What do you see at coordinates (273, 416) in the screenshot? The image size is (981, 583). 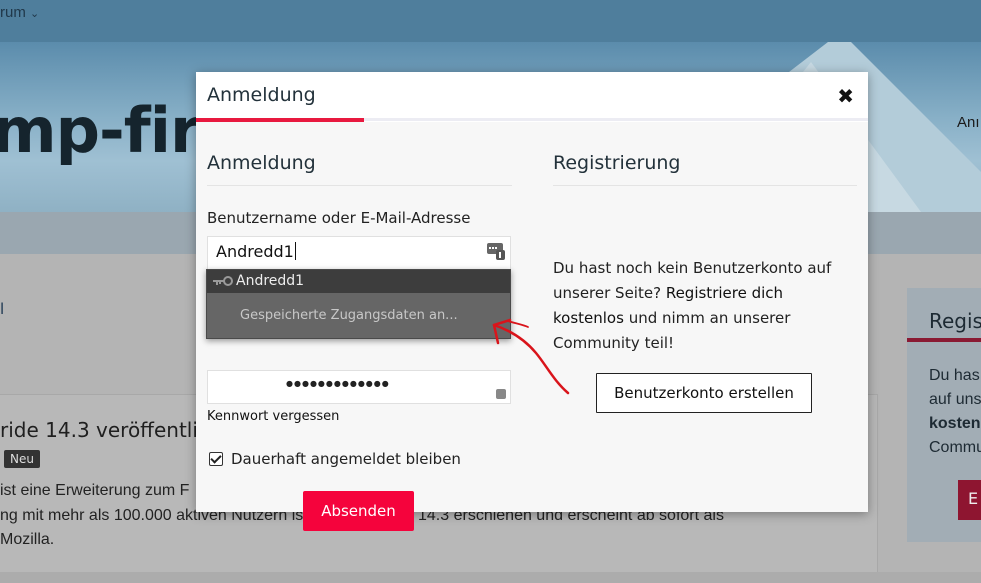 I see `forgot-password-link: Kennwort vergessen` at bounding box center [273, 416].